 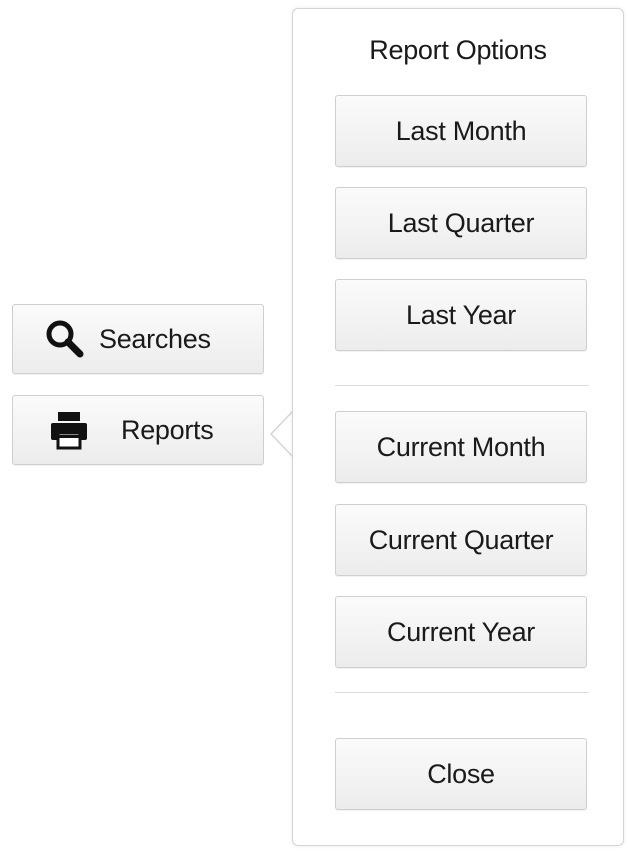 I want to click on current-year-button: Current Year, so click(x=461, y=632).